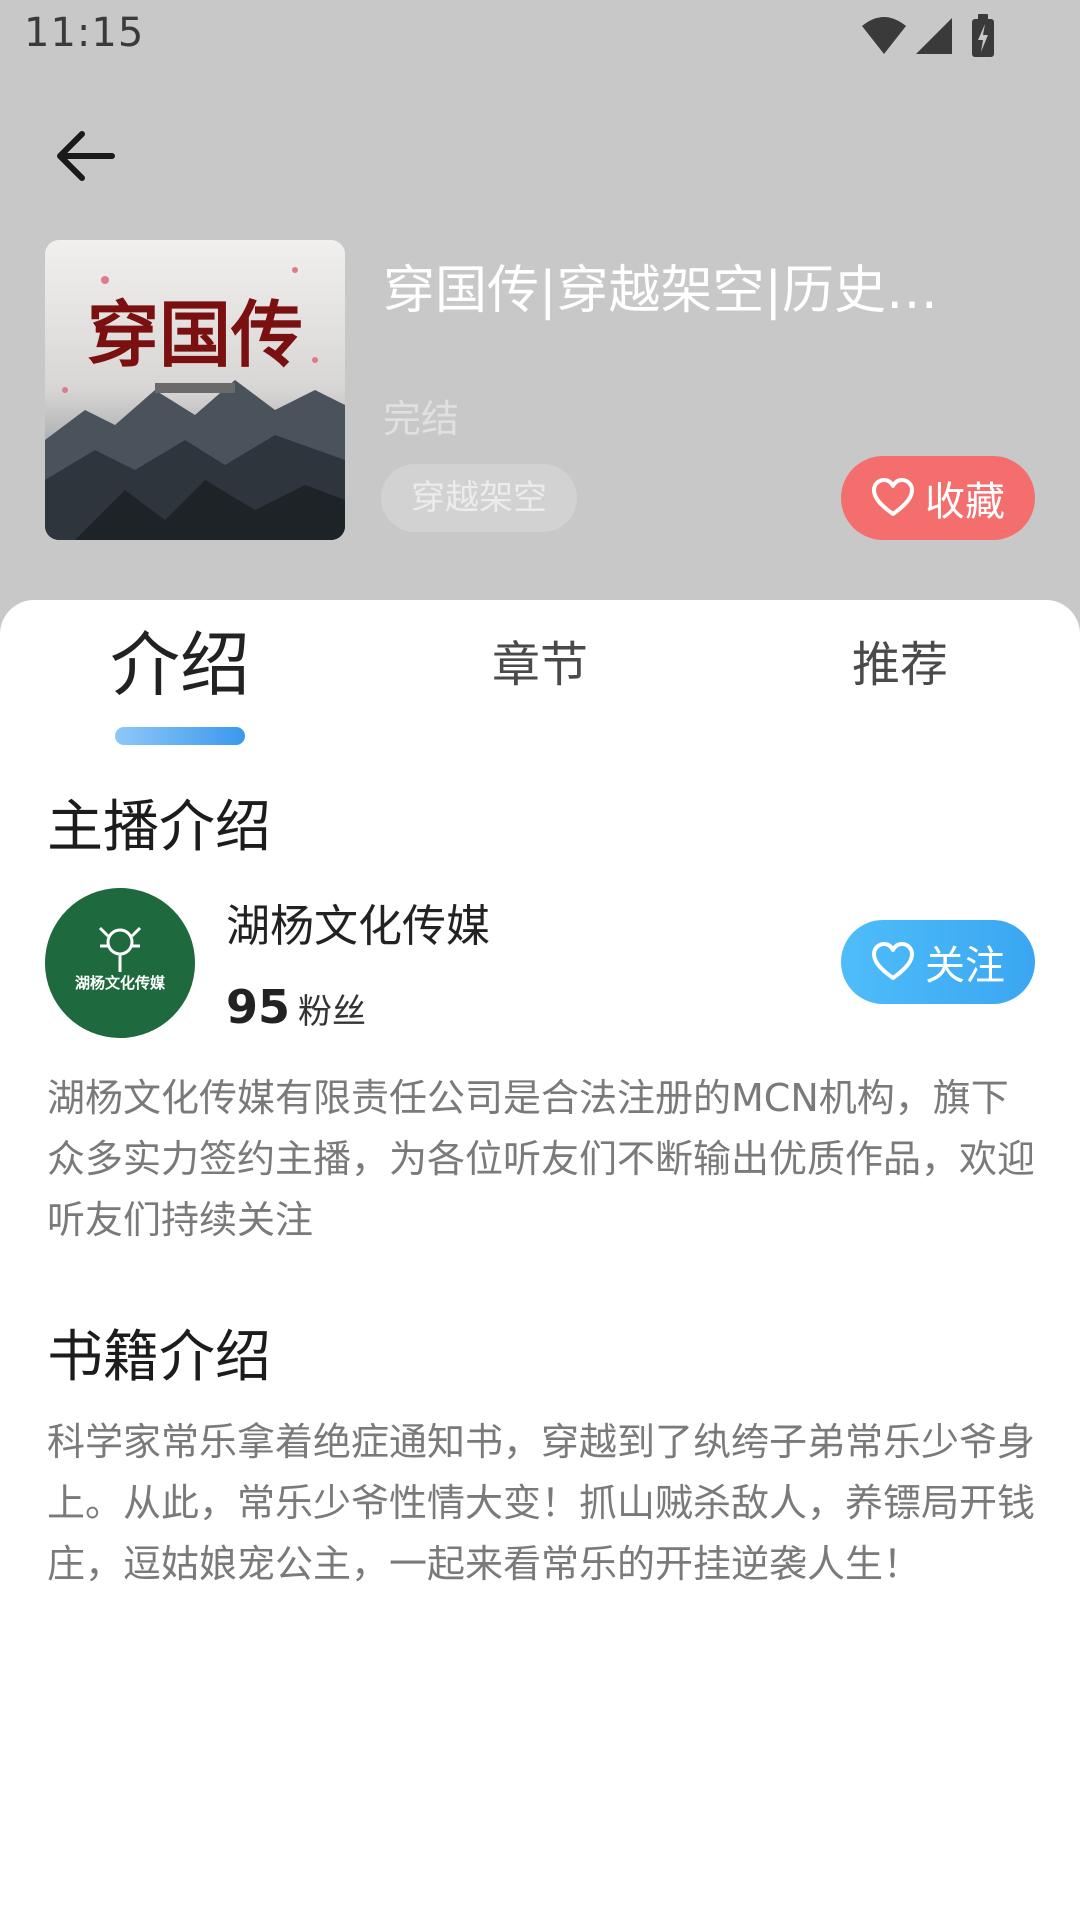 The height and width of the screenshot is (1920, 1080). I want to click on wifi-icon, so click(884, 35).